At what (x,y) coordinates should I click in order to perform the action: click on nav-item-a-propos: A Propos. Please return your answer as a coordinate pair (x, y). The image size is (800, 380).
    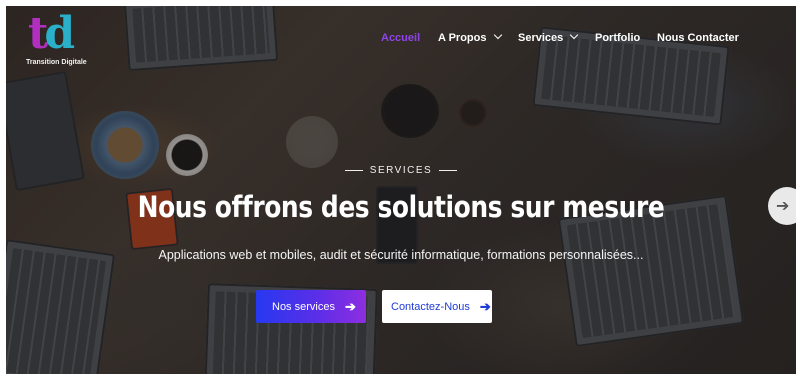
    Looking at the image, I should click on (470, 37).